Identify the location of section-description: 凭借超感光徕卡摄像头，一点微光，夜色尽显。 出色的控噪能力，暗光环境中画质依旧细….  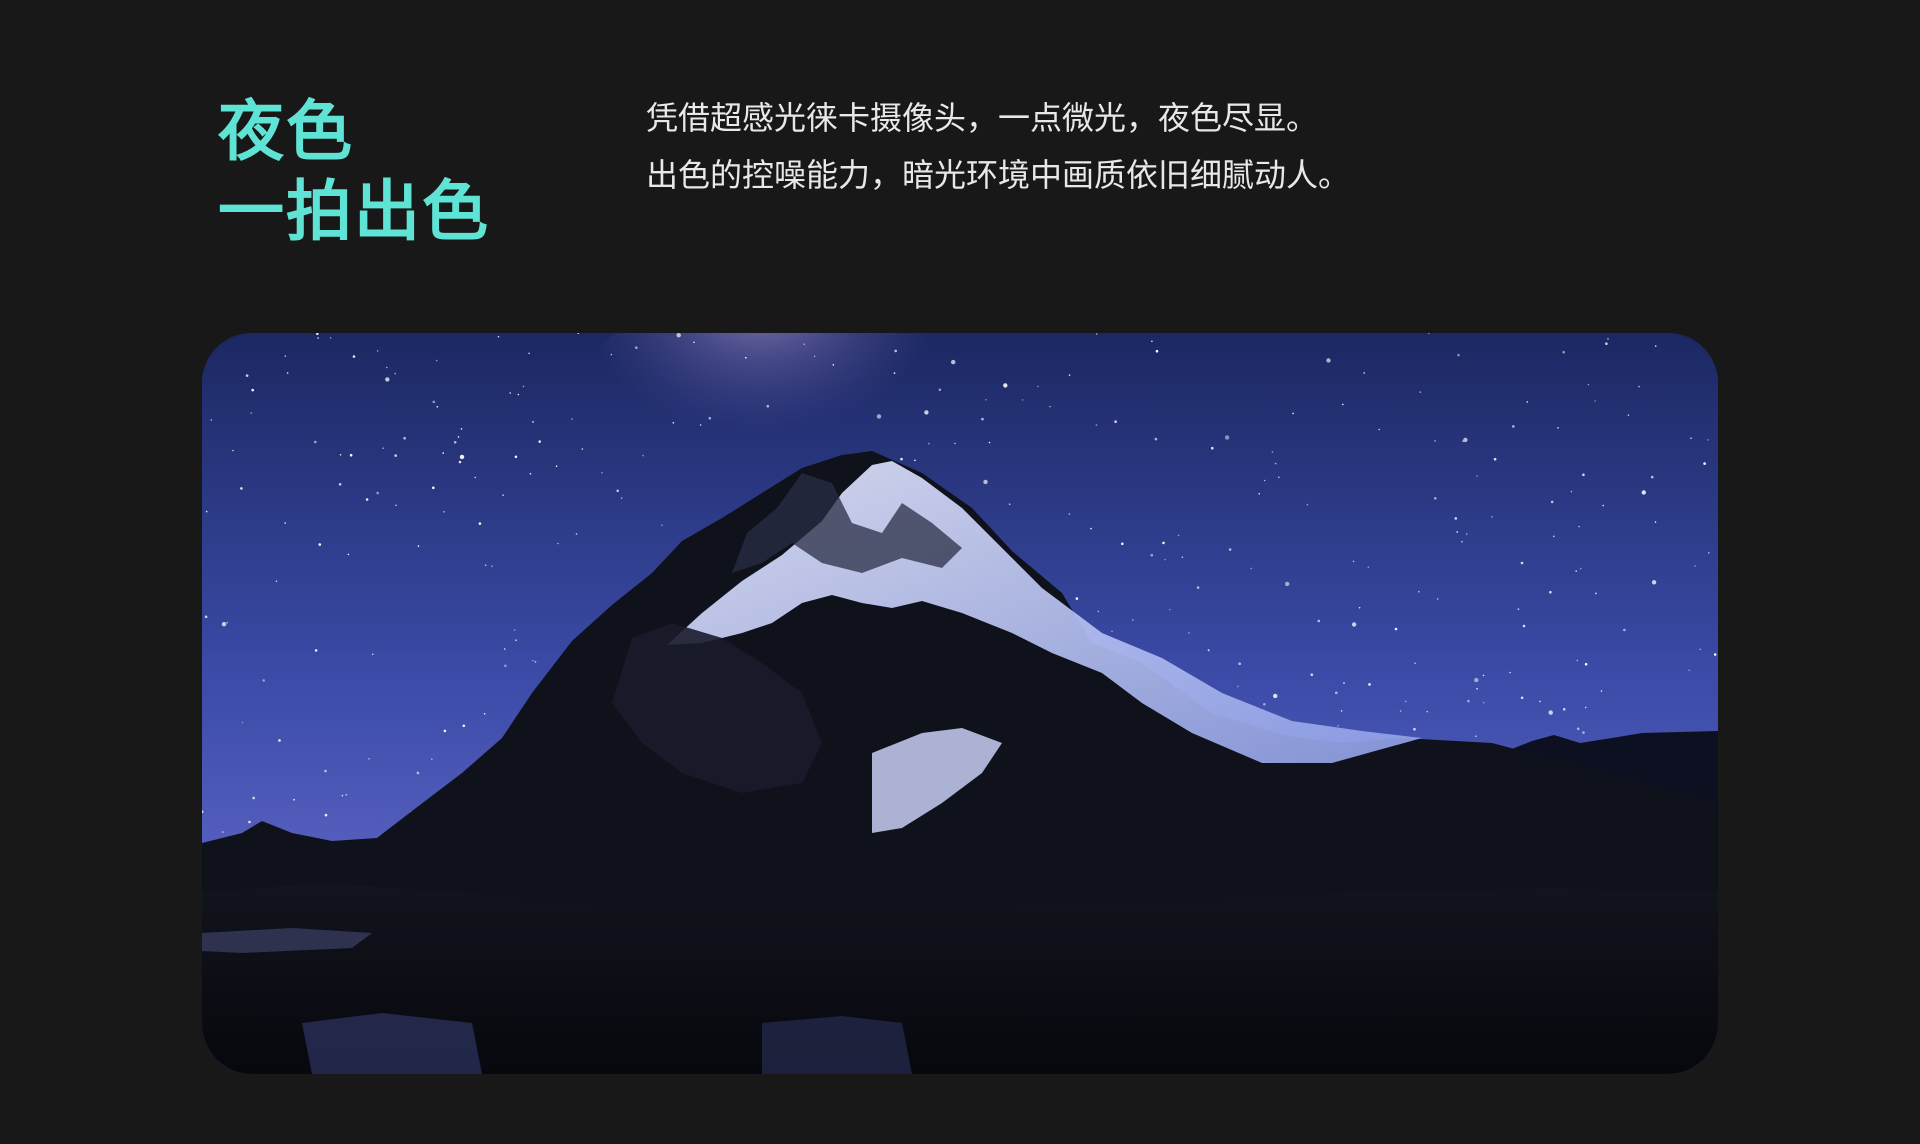
(998, 147).